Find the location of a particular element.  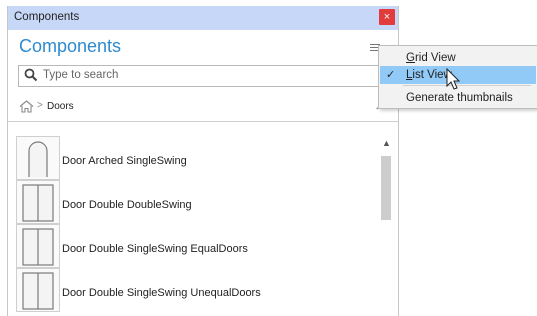

list-item: Door Arched SingleSwing is located at coordinates (196, 158).